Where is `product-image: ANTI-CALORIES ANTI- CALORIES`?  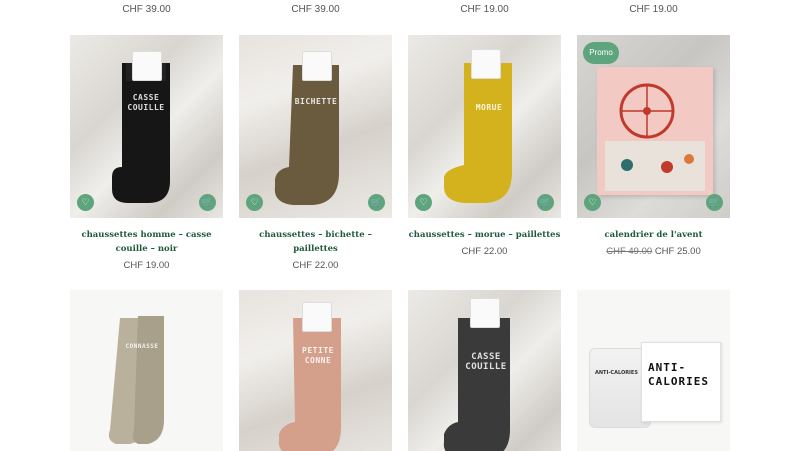 product-image: ANTI-CALORIES ANTI- CALORIES is located at coordinates (653, 370).